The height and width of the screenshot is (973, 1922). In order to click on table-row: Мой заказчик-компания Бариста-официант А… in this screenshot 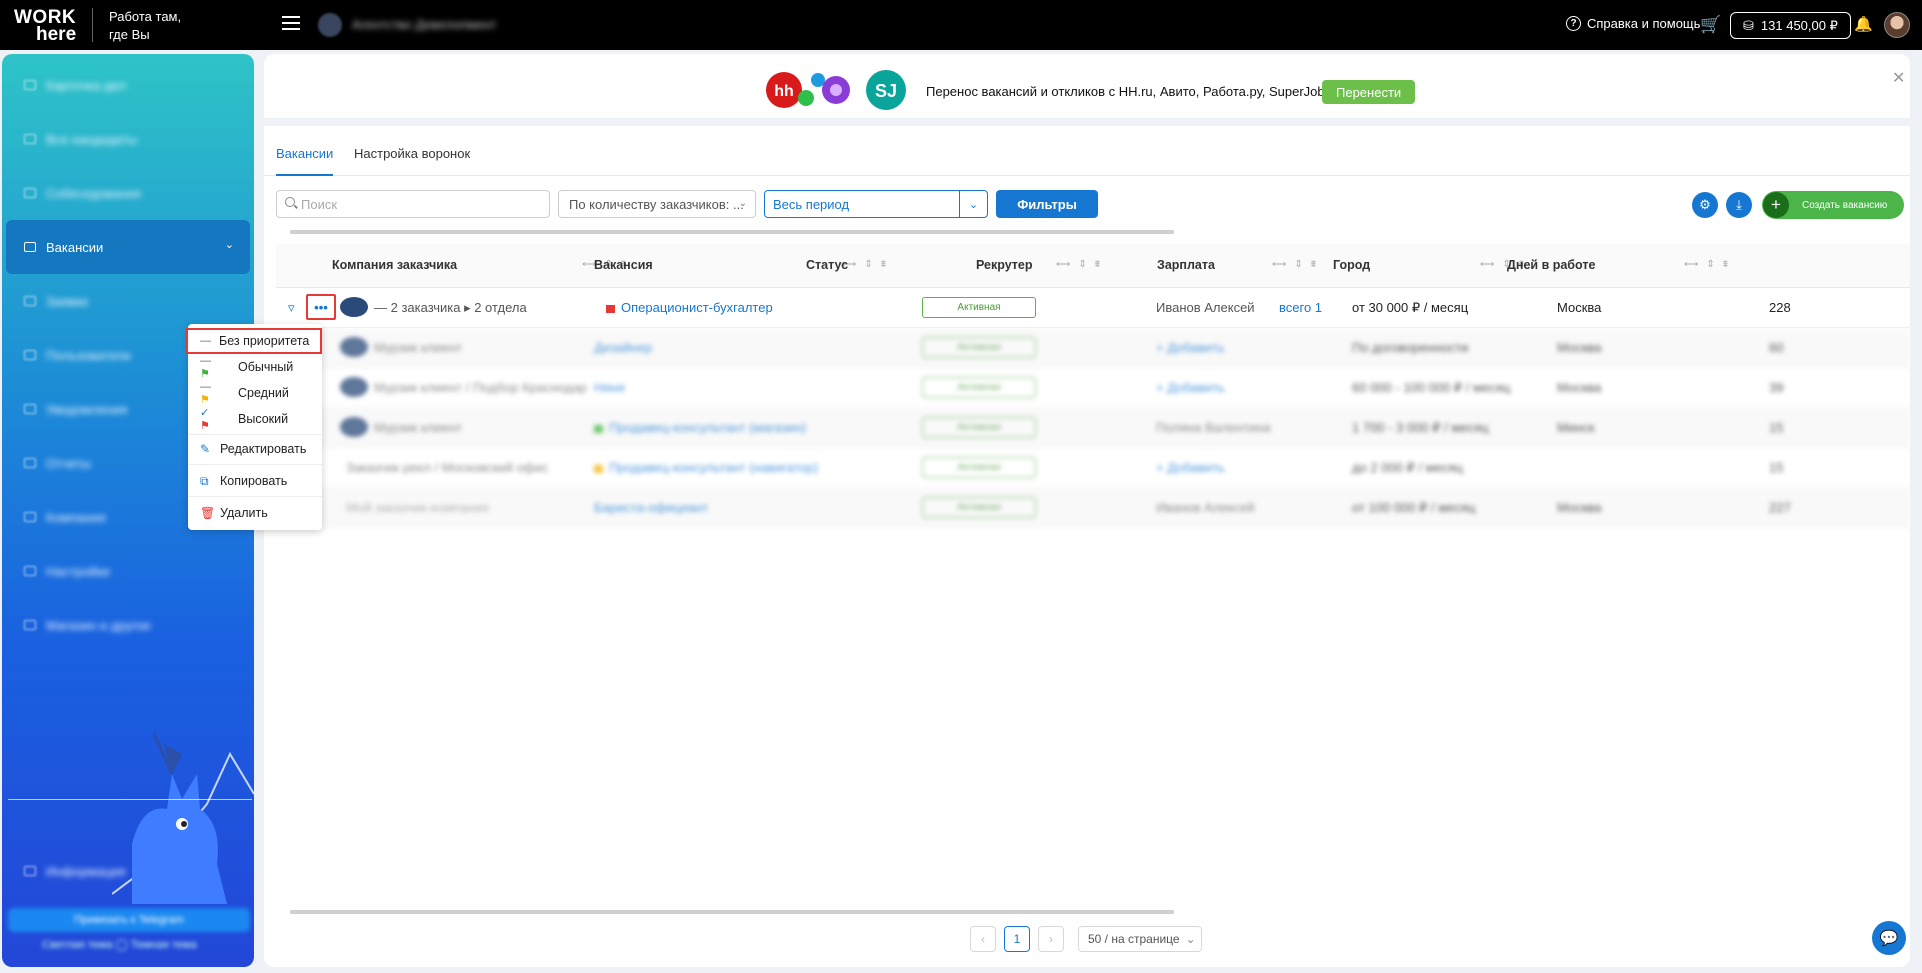, I will do `click(1093, 508)`.